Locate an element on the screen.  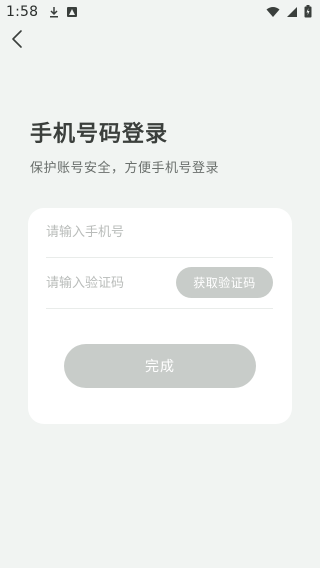
page-title: 手机号码登录 is located at coordinates (99, 134).